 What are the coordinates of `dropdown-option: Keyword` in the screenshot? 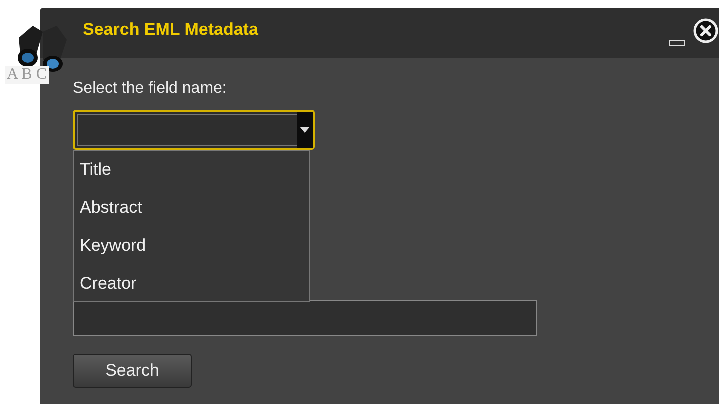 It's located at (191, 252).